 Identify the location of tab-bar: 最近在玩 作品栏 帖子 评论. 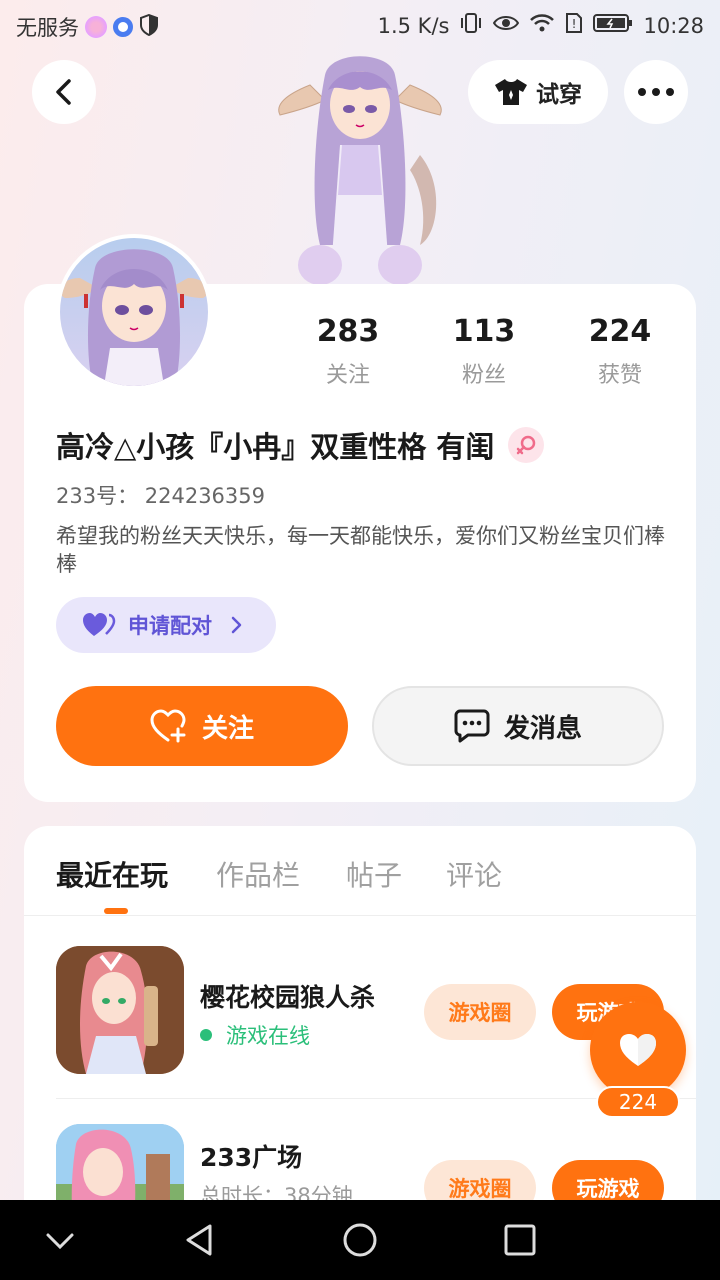
(360, 871).